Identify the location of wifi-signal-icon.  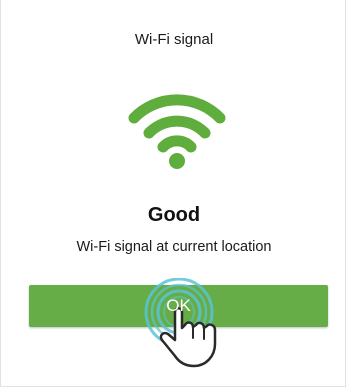
(177, 131).